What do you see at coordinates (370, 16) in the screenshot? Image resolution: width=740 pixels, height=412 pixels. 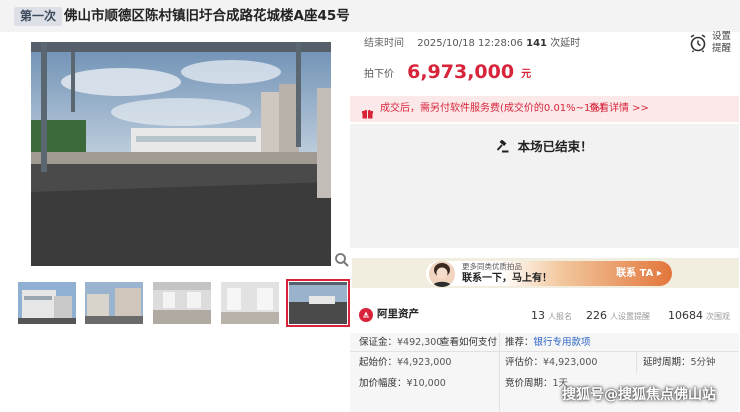 I see `title-bar: 第一次 佛山市顺德区陈村镇旧圩合成路花城楼A座45号` at bounding box center [370, 16].